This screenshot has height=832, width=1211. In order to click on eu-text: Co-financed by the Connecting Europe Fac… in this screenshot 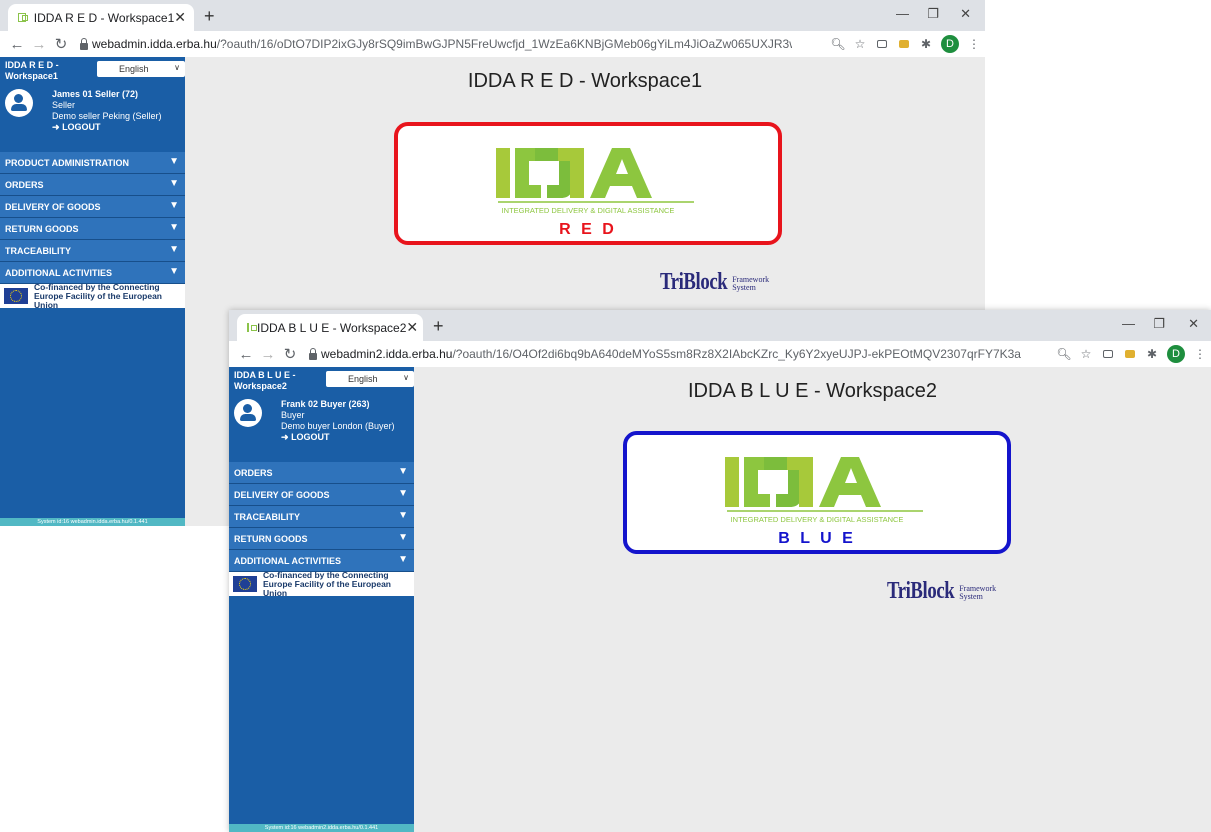, I will do `click(327, 583)`.